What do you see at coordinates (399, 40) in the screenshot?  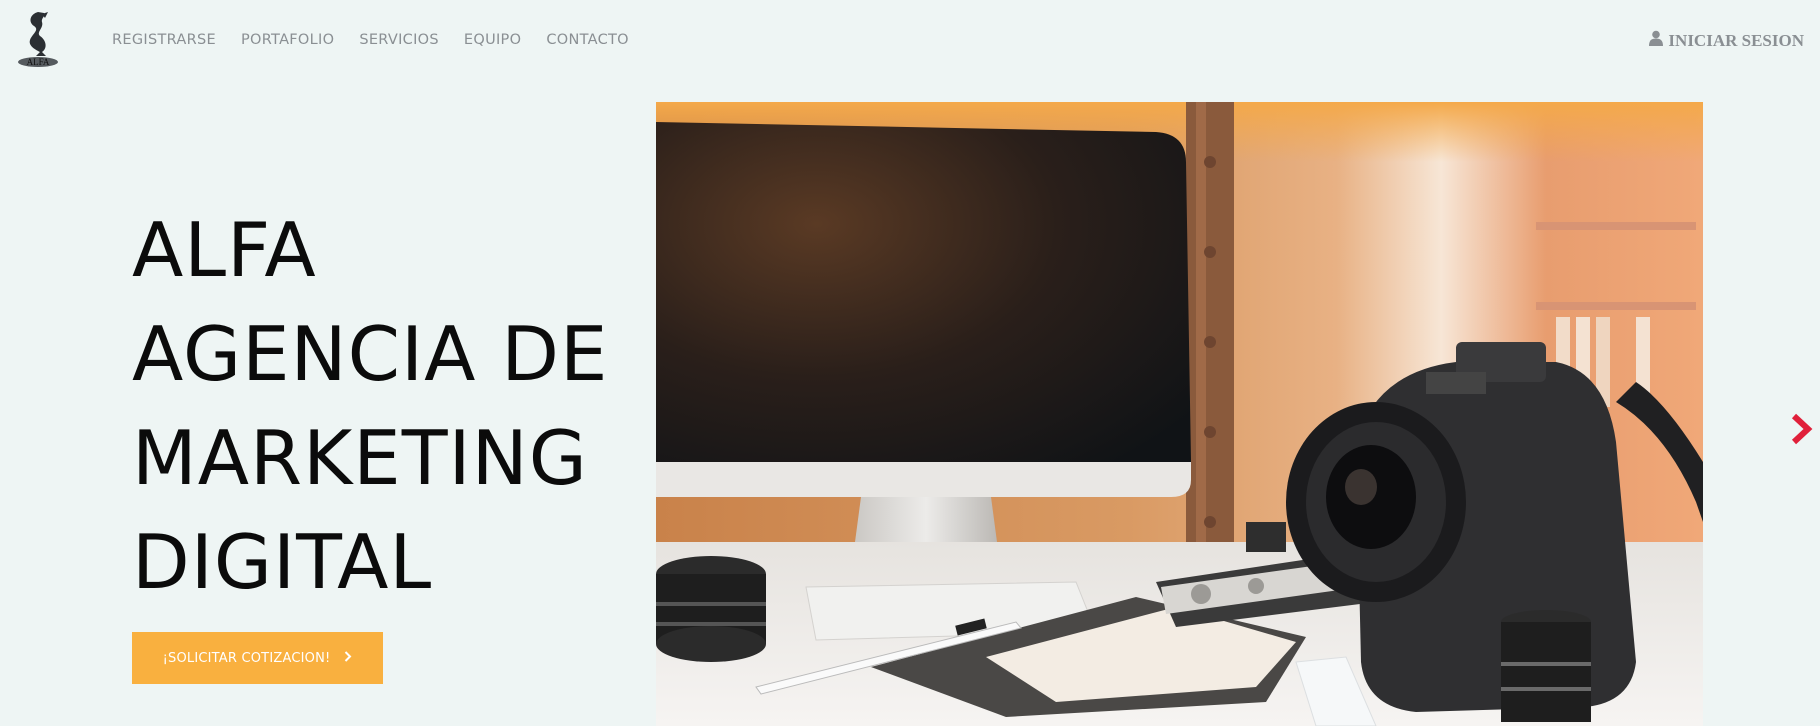 I see `nav-item-servicios: SERVICIOS` at bounding box center [399, 40].